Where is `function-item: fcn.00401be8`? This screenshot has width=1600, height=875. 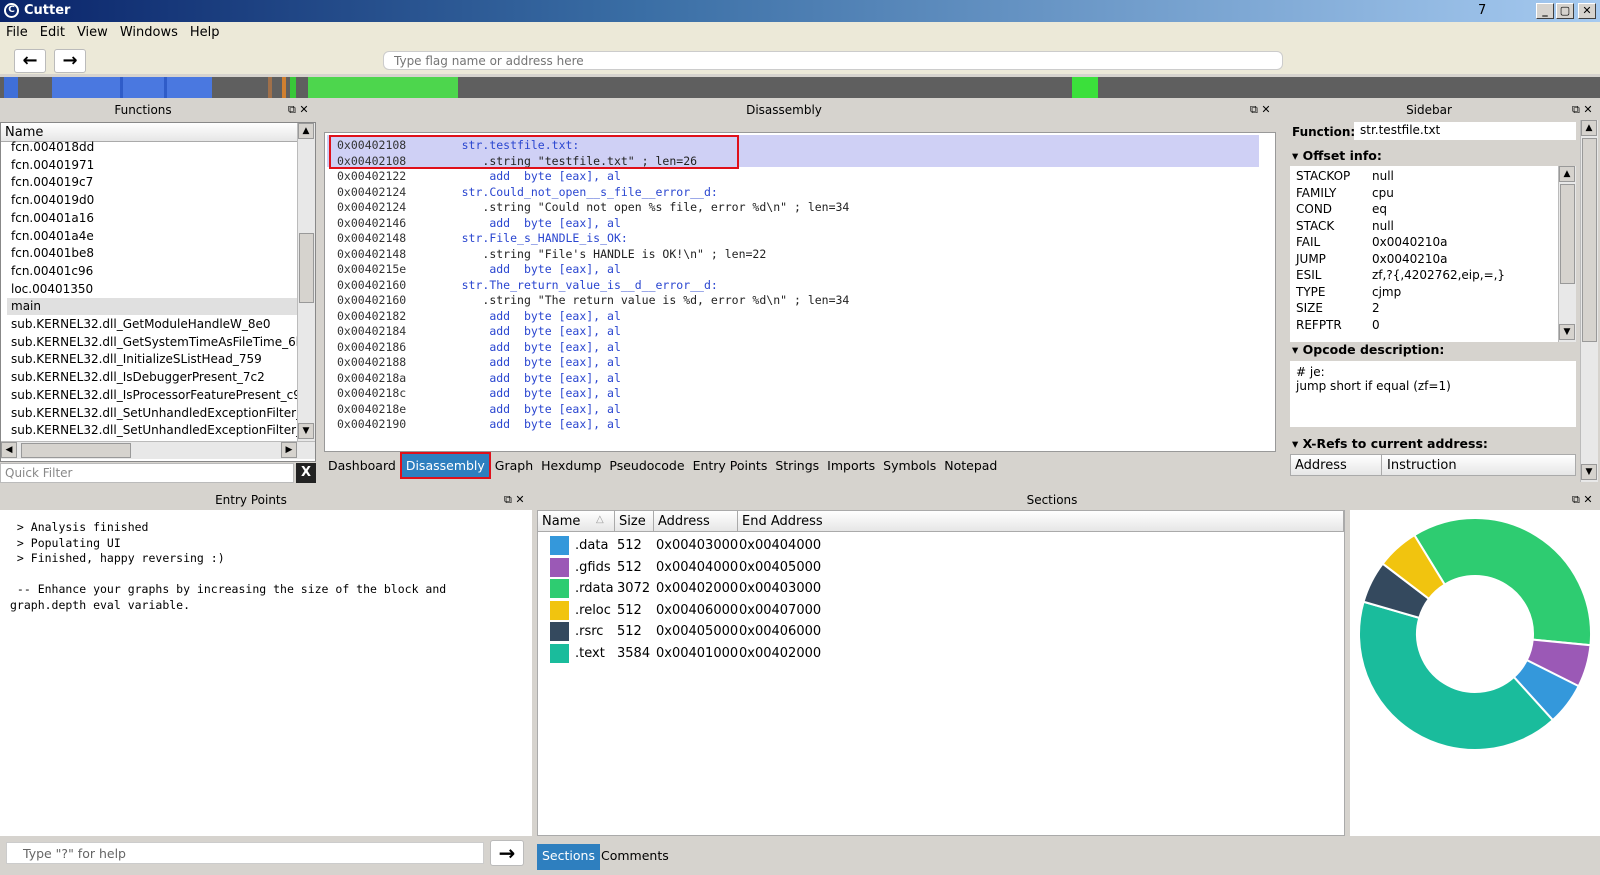
function-item: fcn.00401be8 is located at coordinates (154, 253).